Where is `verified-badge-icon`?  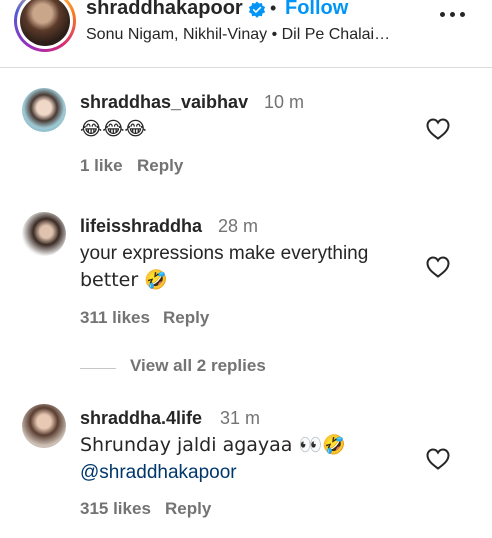
verified-badge-icon is located at coordinates (257, 9).